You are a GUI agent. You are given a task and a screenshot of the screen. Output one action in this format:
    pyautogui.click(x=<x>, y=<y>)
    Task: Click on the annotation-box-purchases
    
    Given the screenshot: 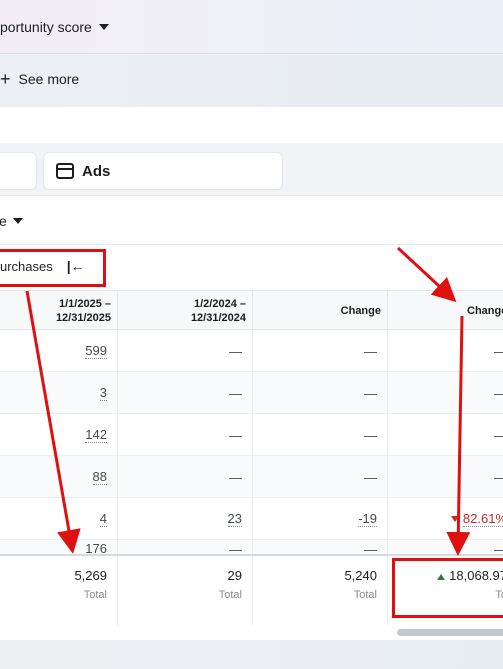 What is the action you would take?
    pyautogui.click(x=53, y=268)
    